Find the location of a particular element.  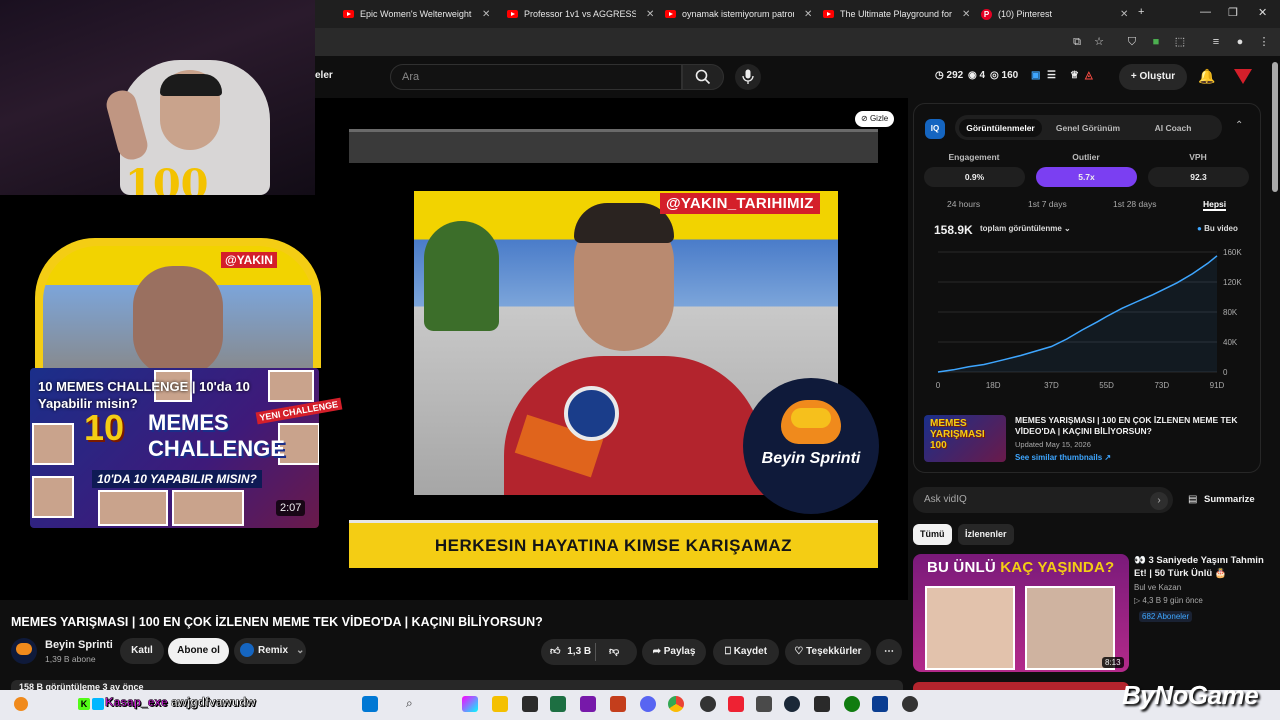

thumbs-up-icon: 👍︎ is located at coordinates (555, 651).